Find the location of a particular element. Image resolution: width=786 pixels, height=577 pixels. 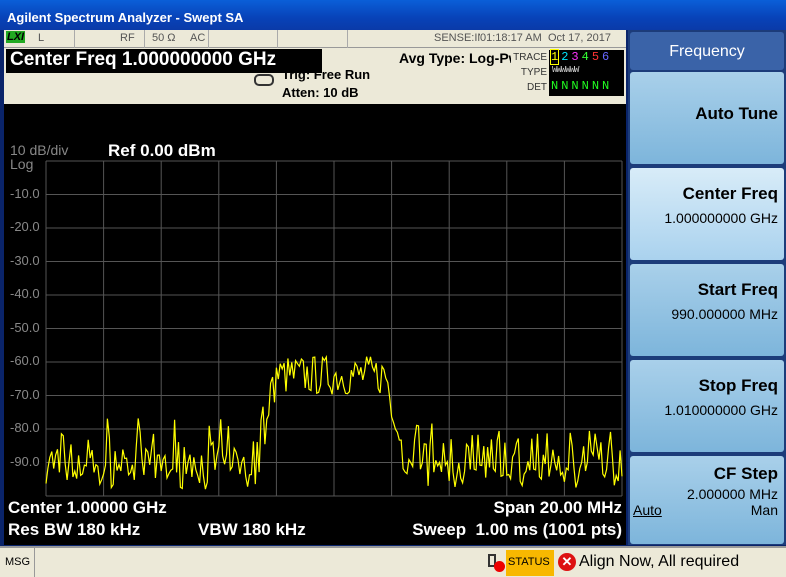

message-bar: MSG STATUS ✕ Align Now, All required is located at coordinates (393, 561).